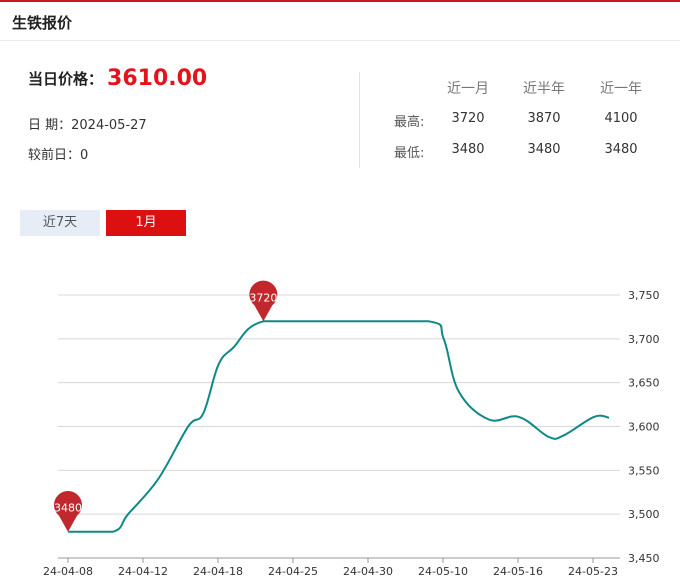 The width and height of the screenshot is (680, 578). Describe the element at coordinates (109, 125) in the screenshot. I see `date-value: 2024-05-27` at that location.